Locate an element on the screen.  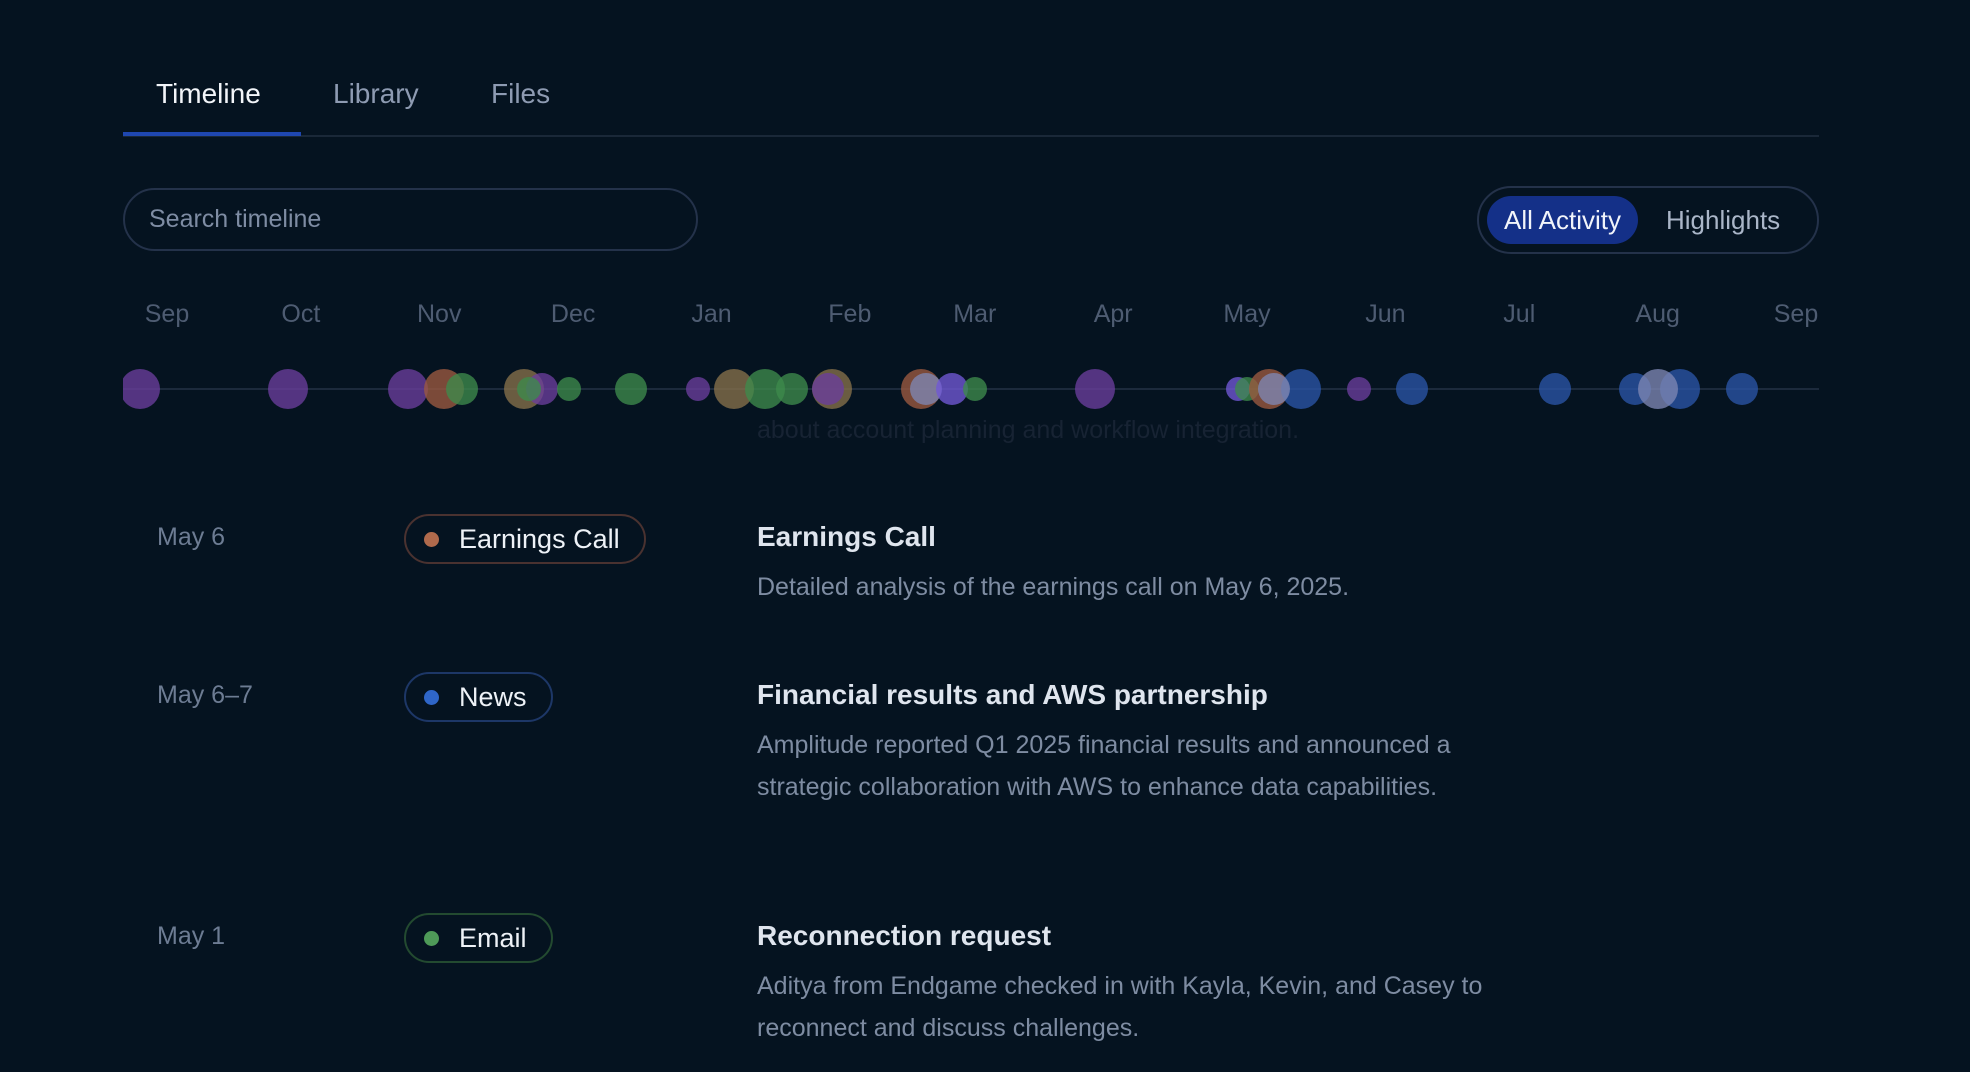
entry-type-badge: Earnings Call is located at coordinates (525, 539).